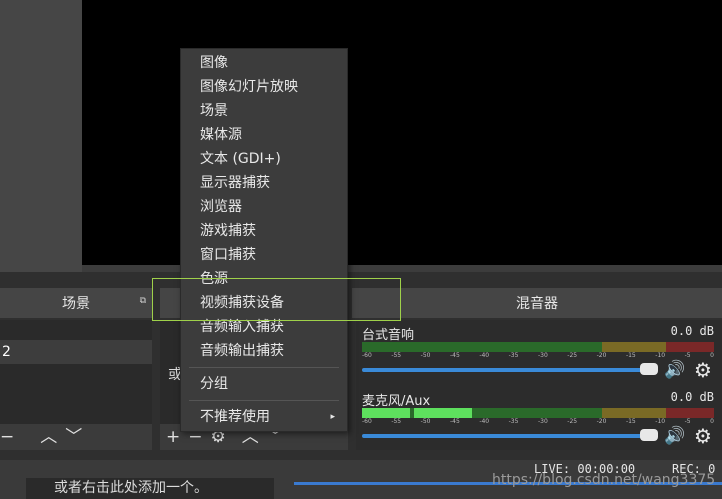 The image size is (722, 499). Describe the element at coordinates (276, 299) in the screenshot. I see `annotation-highlight-box` at that location.